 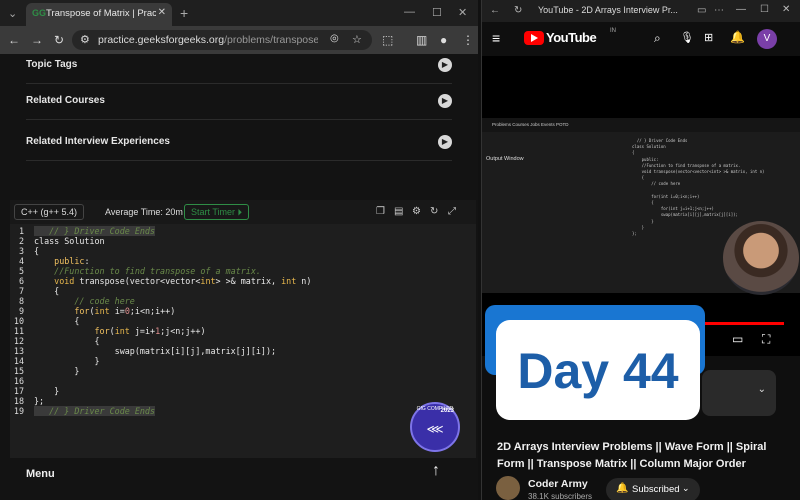 I want to click on code-line: 4 public:, so click(x=243, y=261).